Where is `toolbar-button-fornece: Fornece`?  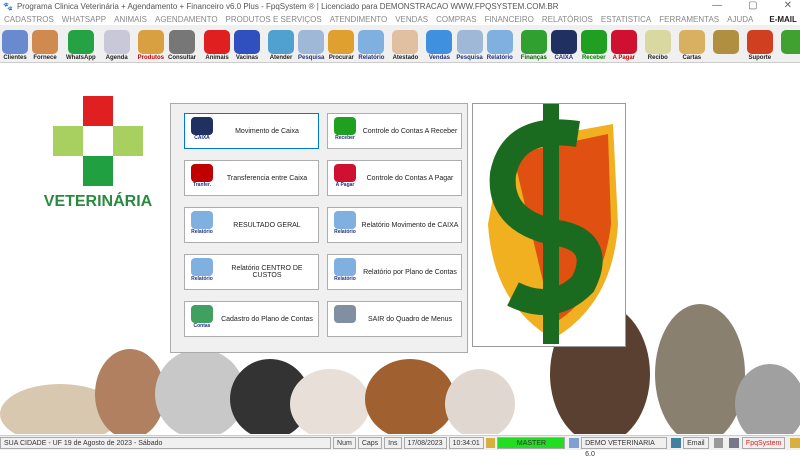 toolbar-button-fornece: Fornece is located at coordinates (45, 43).